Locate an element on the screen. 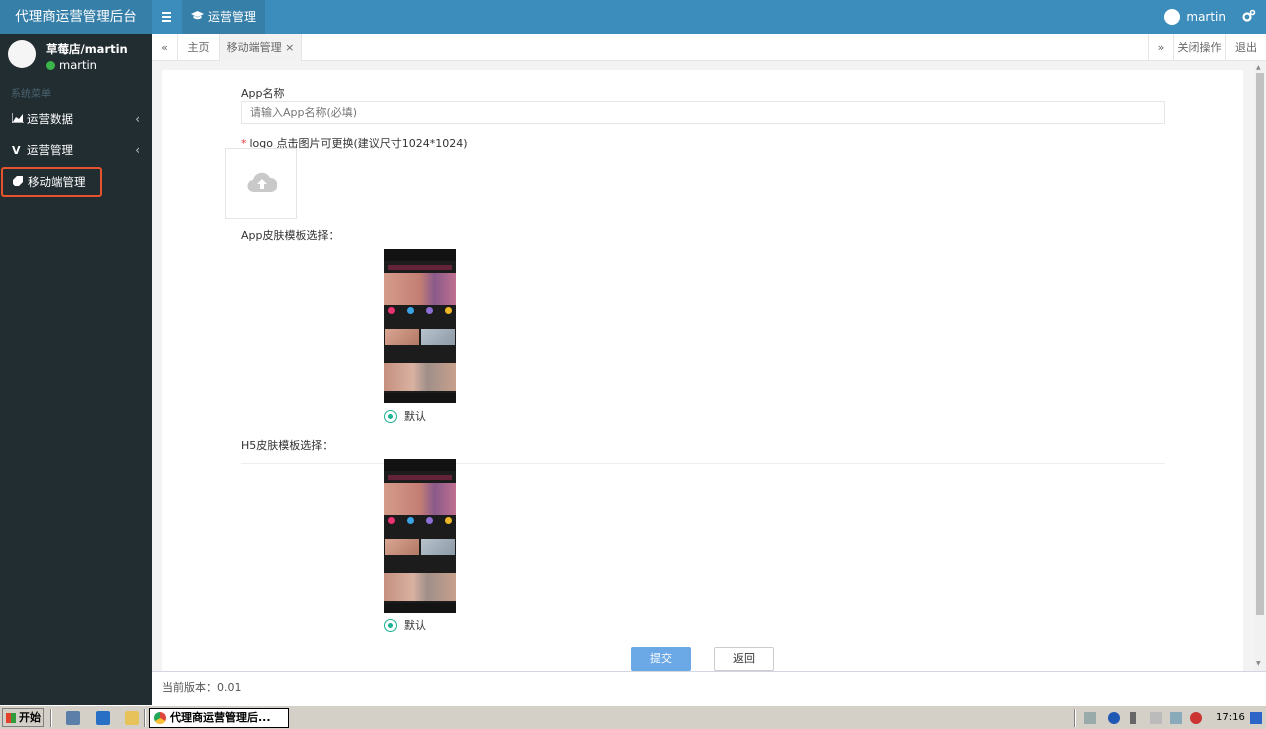 The image size is (1266, 729). app-brand: 代理商运营管理后台 is located at coordinates (76, 17).